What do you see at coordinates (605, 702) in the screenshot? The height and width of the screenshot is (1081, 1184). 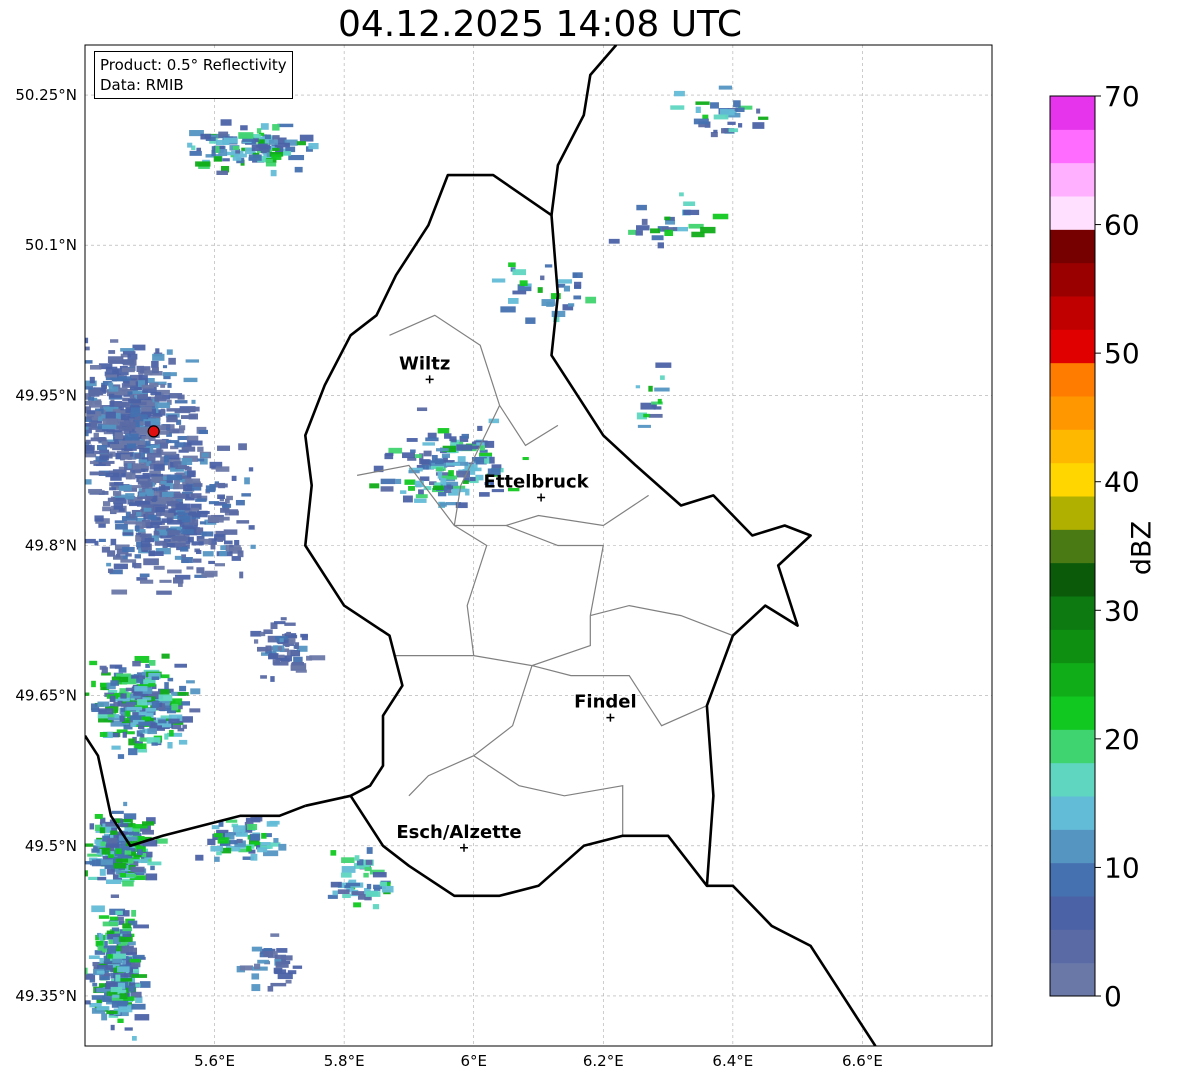 I see `city-label: Findel` at bounding box center [605, 702].